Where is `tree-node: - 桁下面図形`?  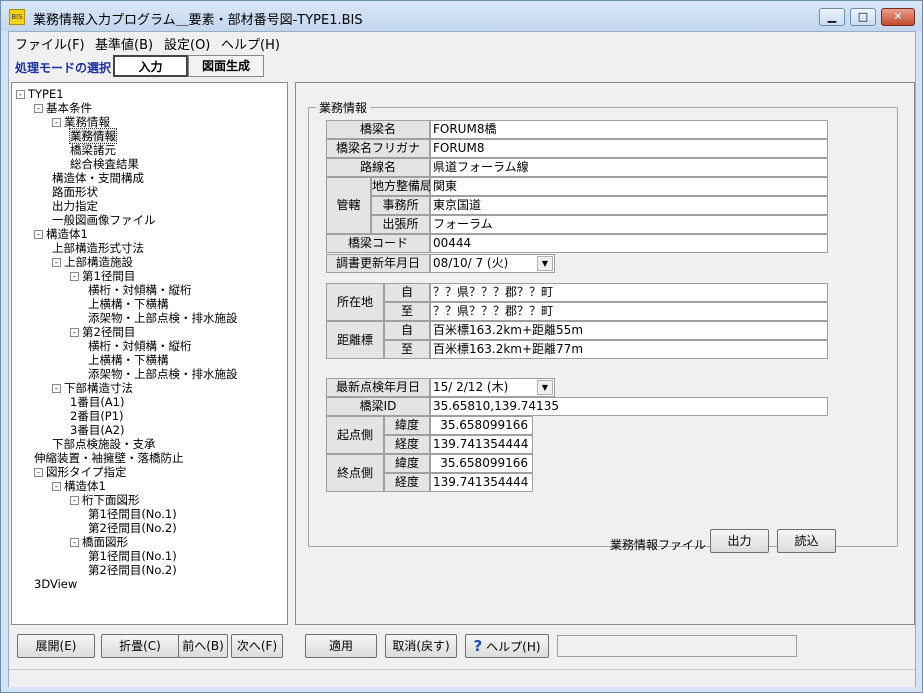 tree-node: - 桁下面図形 is located at coordinates (105, 500).